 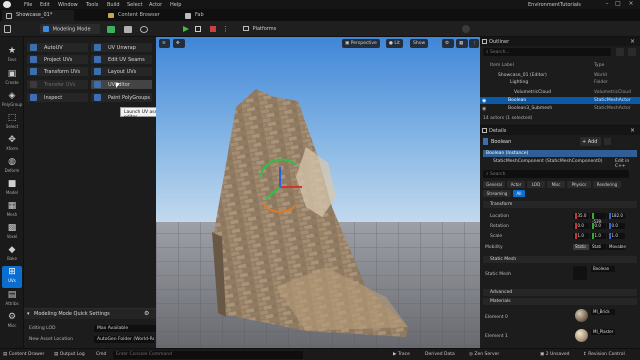 What do you see at coordinates (598, 247) in the screenshot?
I see `mobility-stationary-button: Stati` at bounding box center [598, 247].